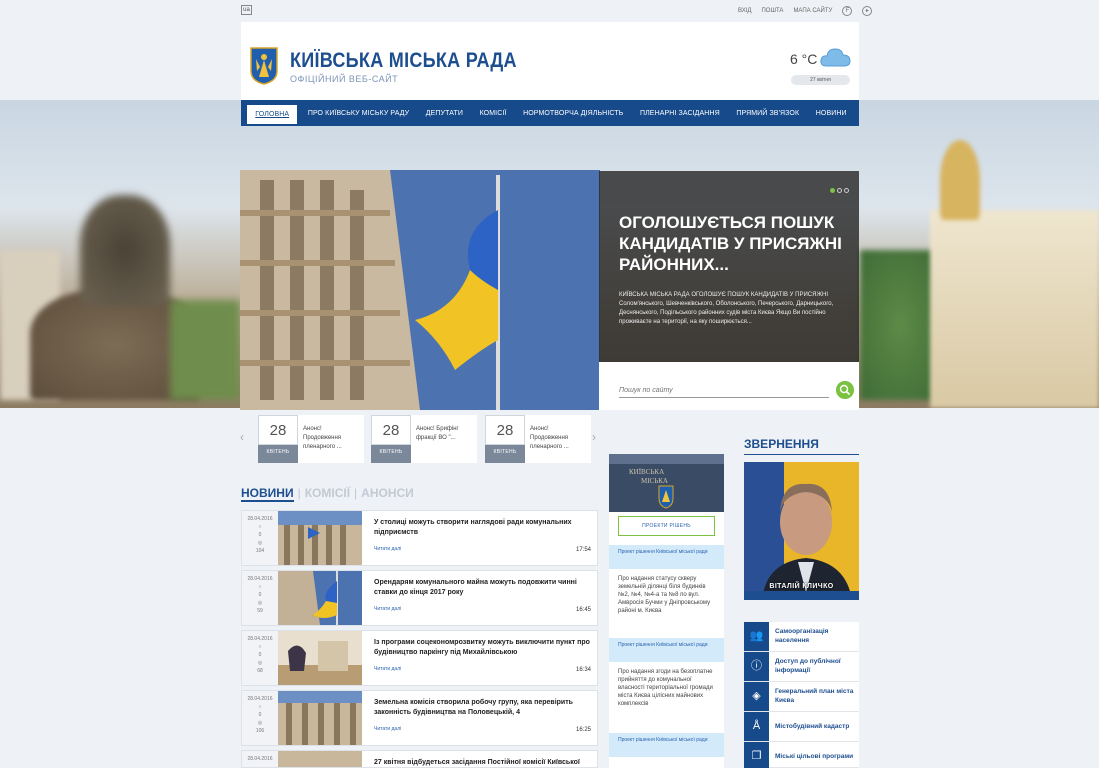  Describe the element at coordinates (831, 113) in the screenshot. I see `nav-news: НОВИНИ` at that location.